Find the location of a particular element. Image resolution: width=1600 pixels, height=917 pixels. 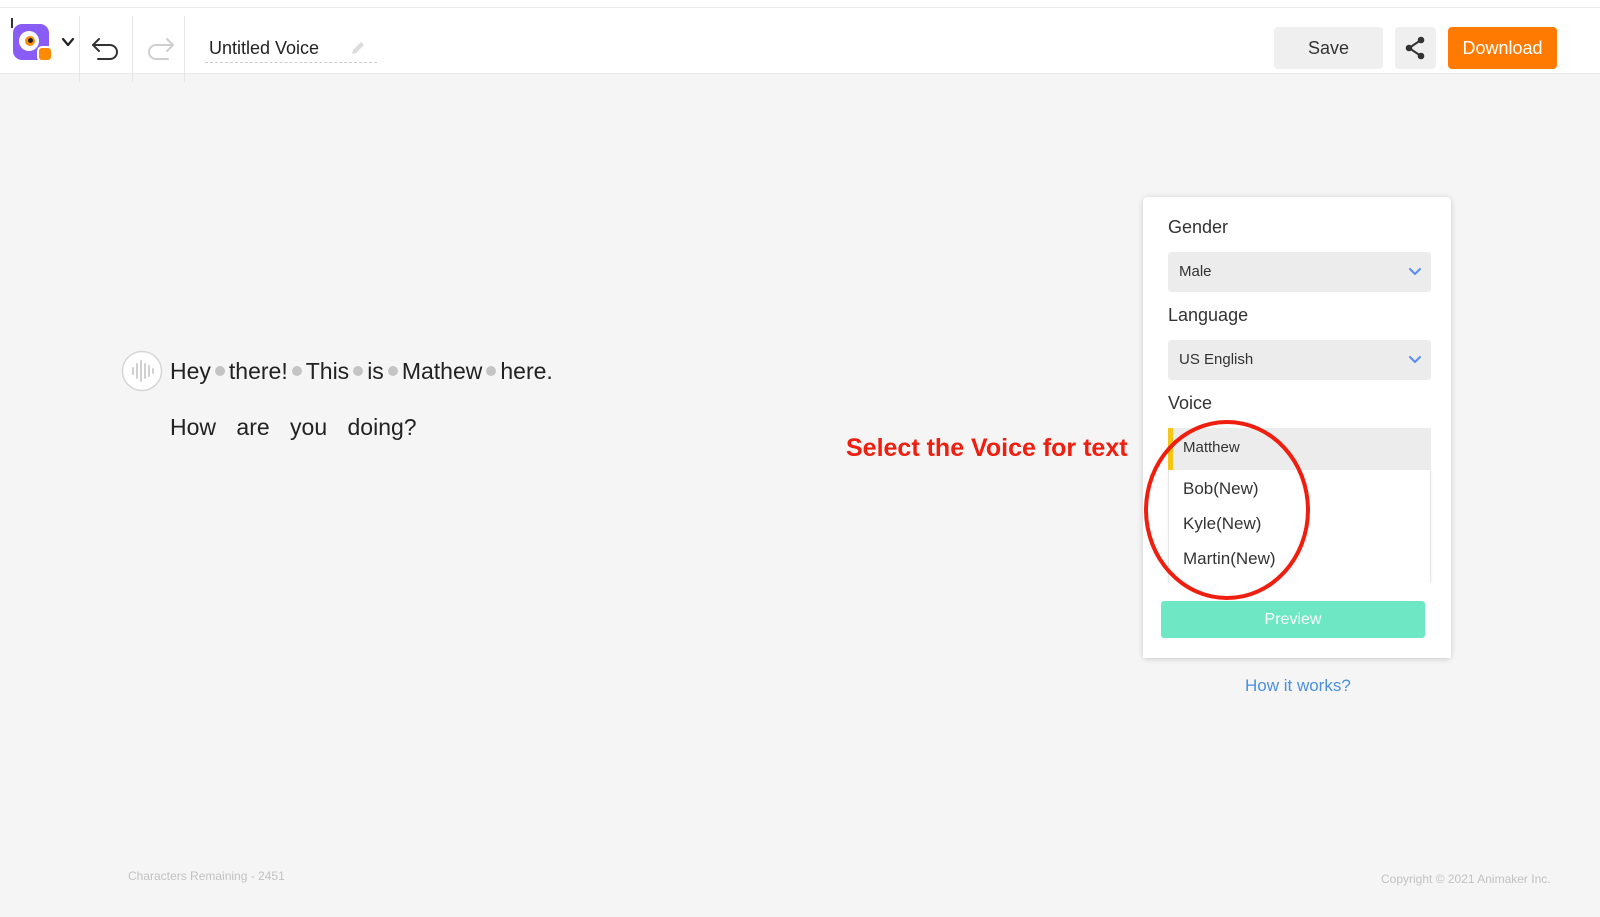

script-line-1: Hey there! This is Mathew here. is located at coordinates (361, 371).